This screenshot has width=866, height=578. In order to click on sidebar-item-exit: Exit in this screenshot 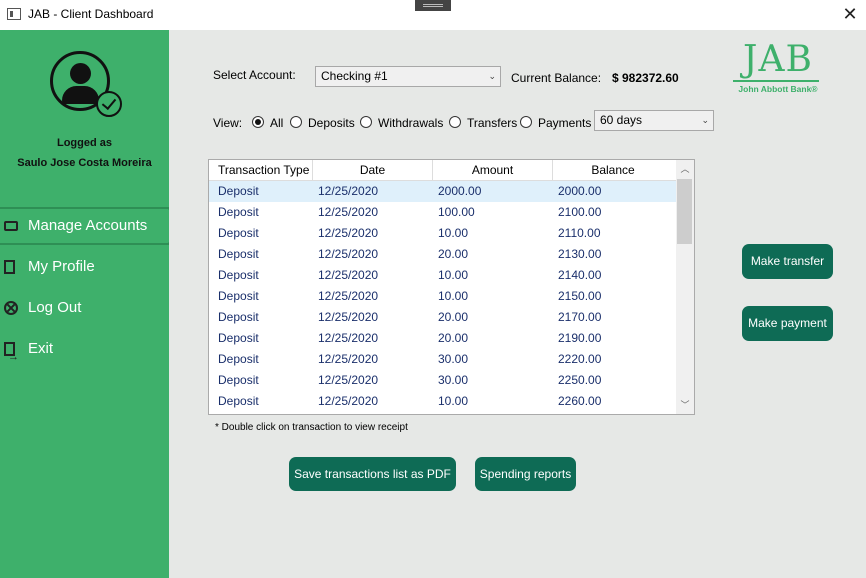, I will do `click(84, 353)`.